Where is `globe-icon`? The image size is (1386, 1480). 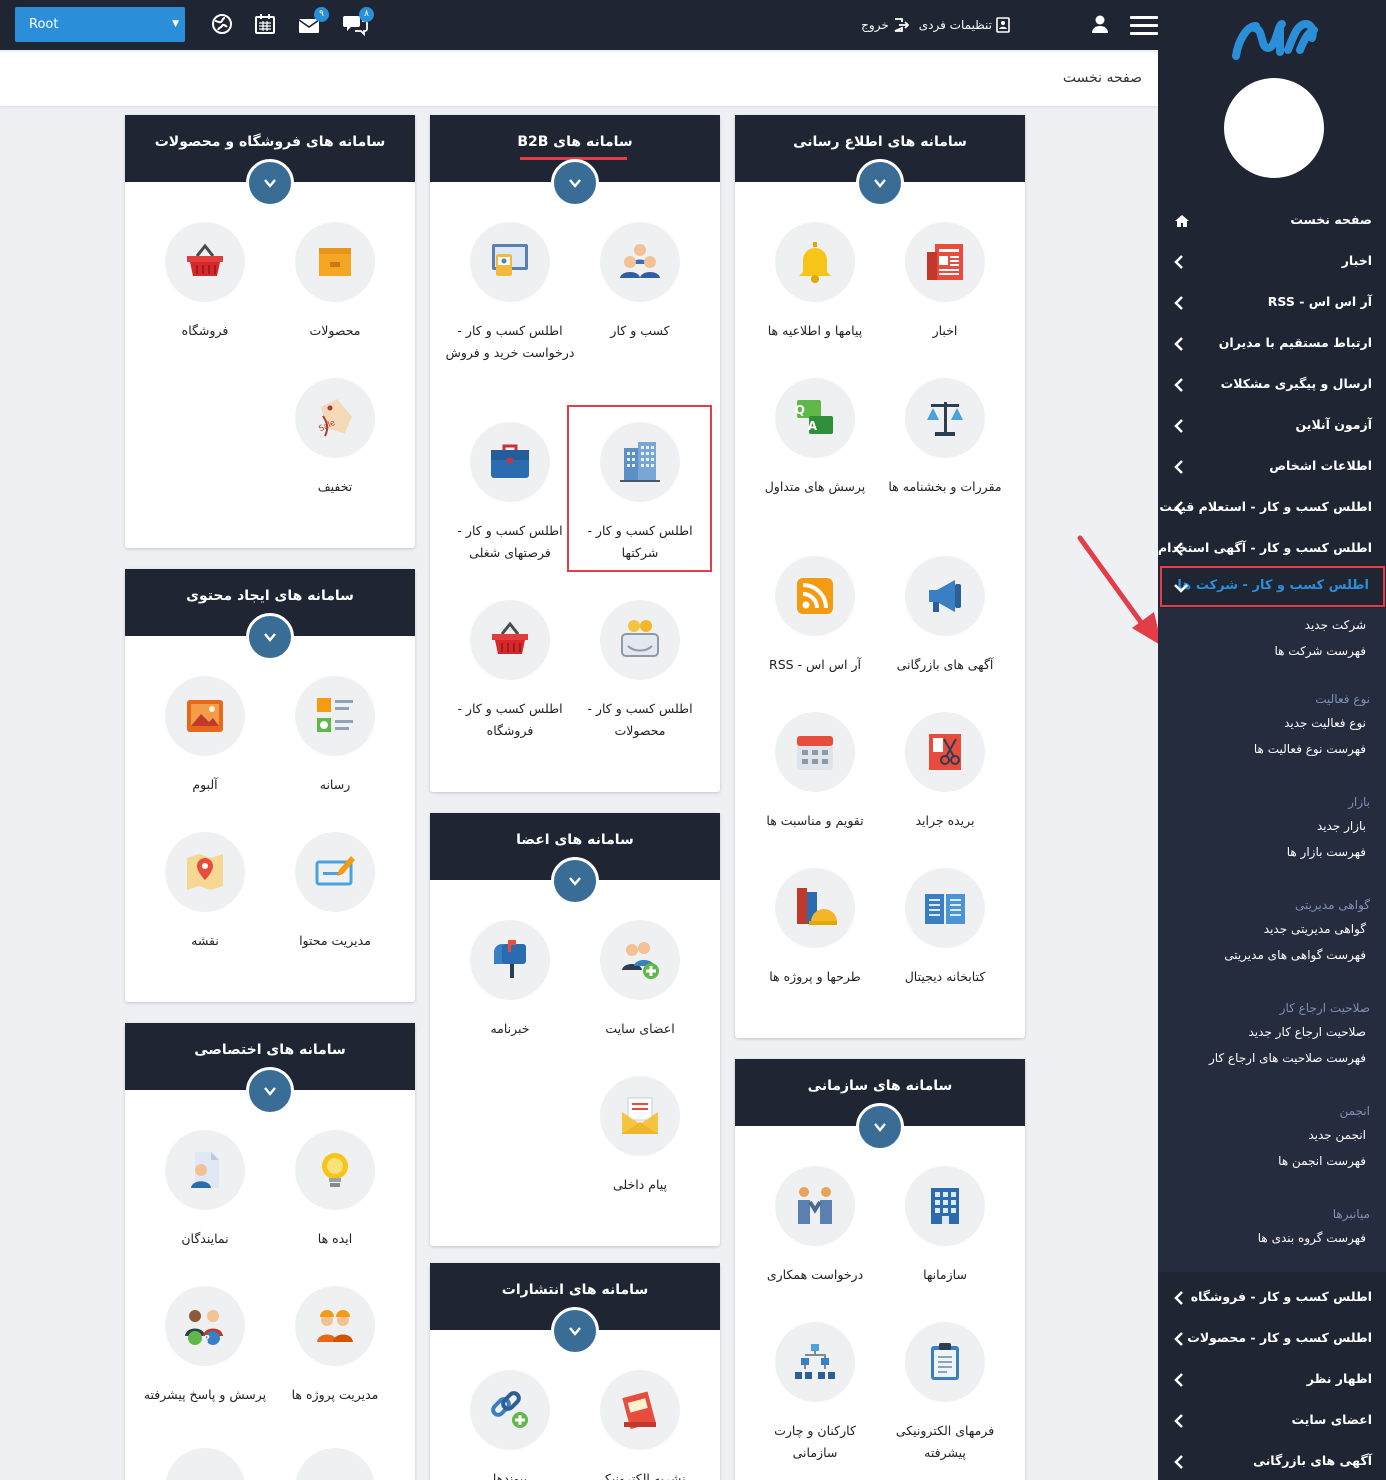 globe-icon is located at coordinates (223, 25).